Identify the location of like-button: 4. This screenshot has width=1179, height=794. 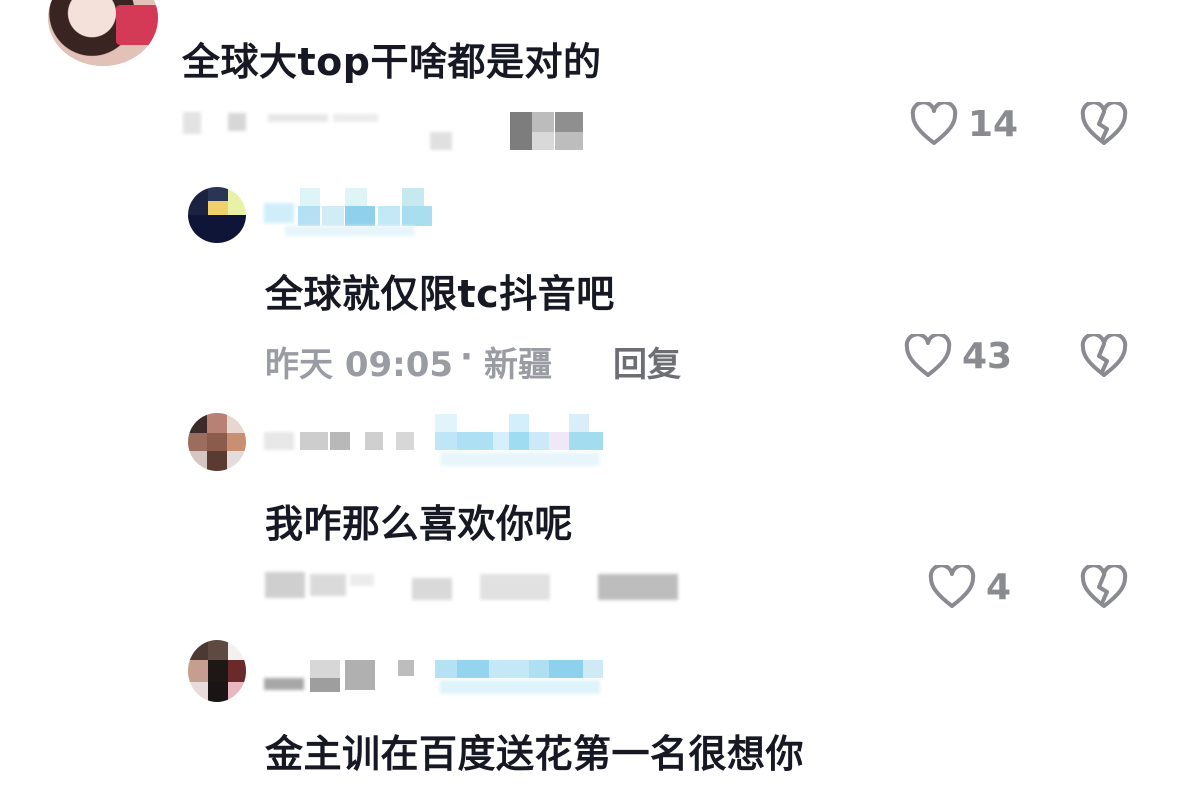
(969, 587).